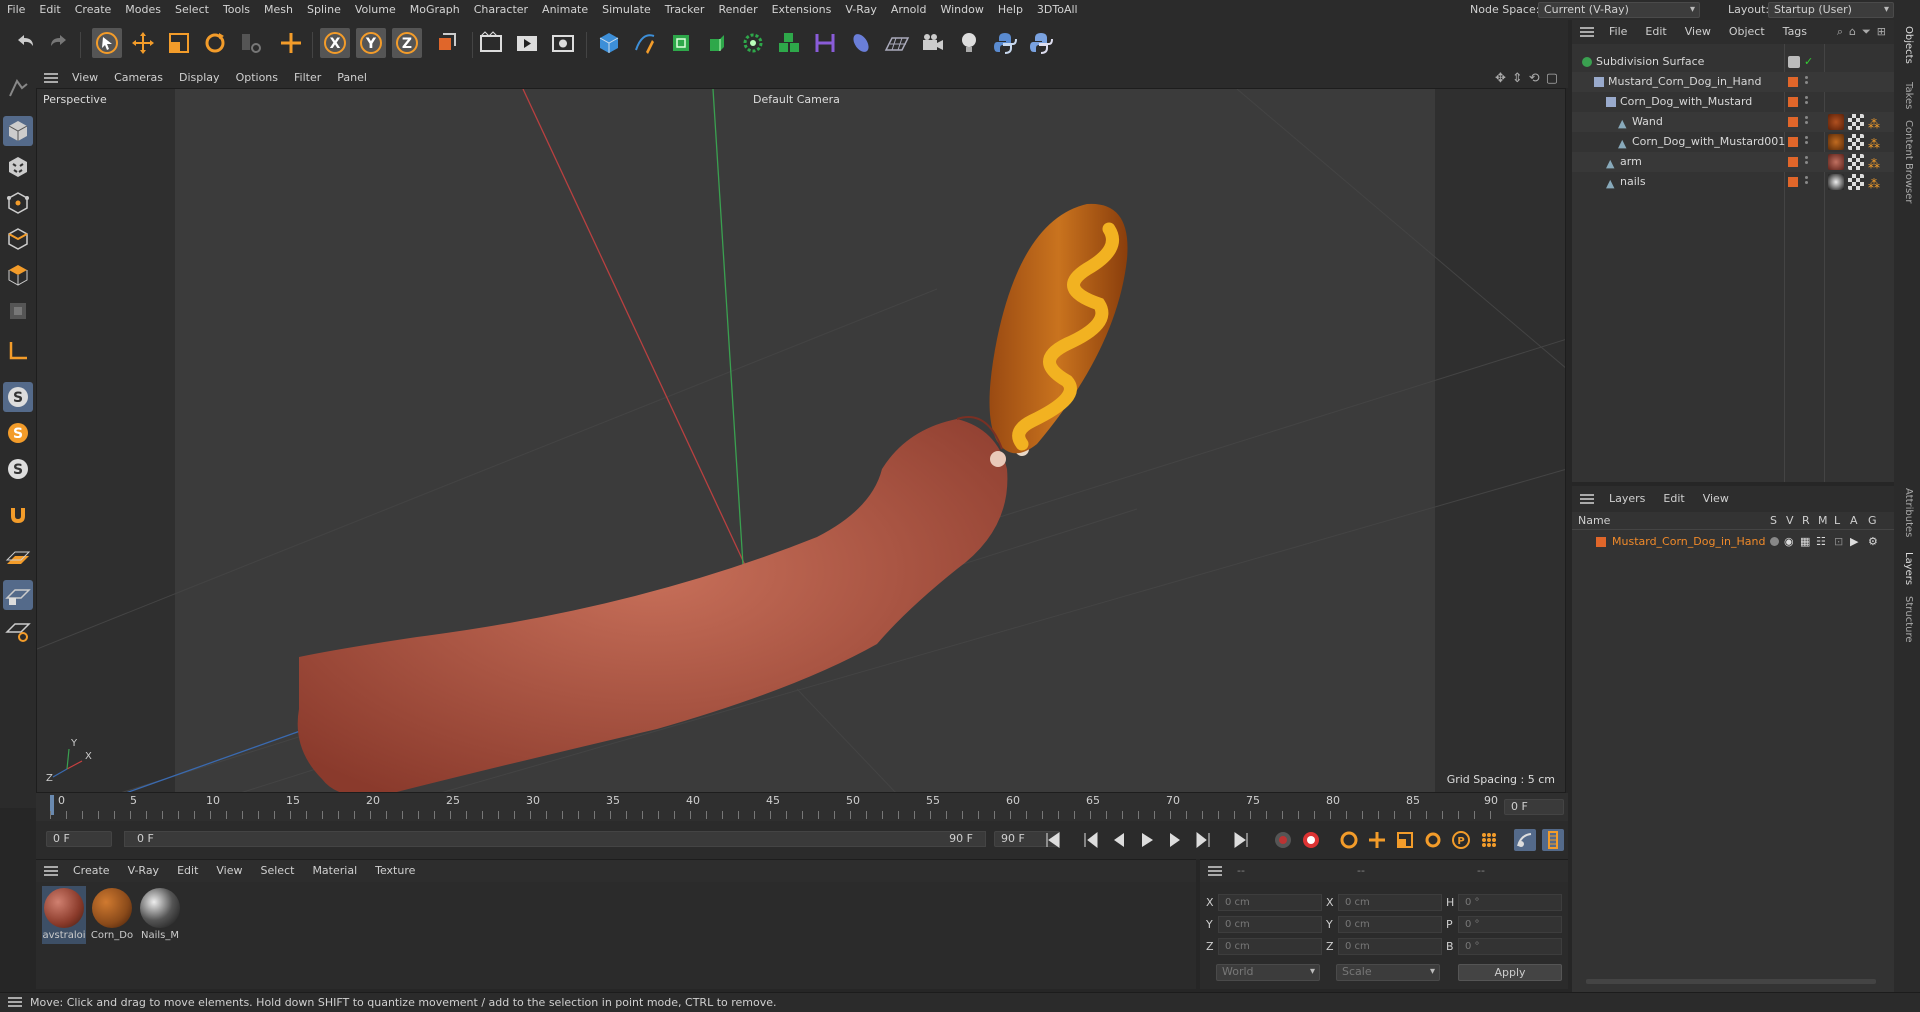 This screenshot has height=1012, width=1920. I want to click on layer-row: Mustard_Corn_Dog_in_Hand ◉ ▦ ☷ ⊡ ▶ ⚙, so click(1733, 542).